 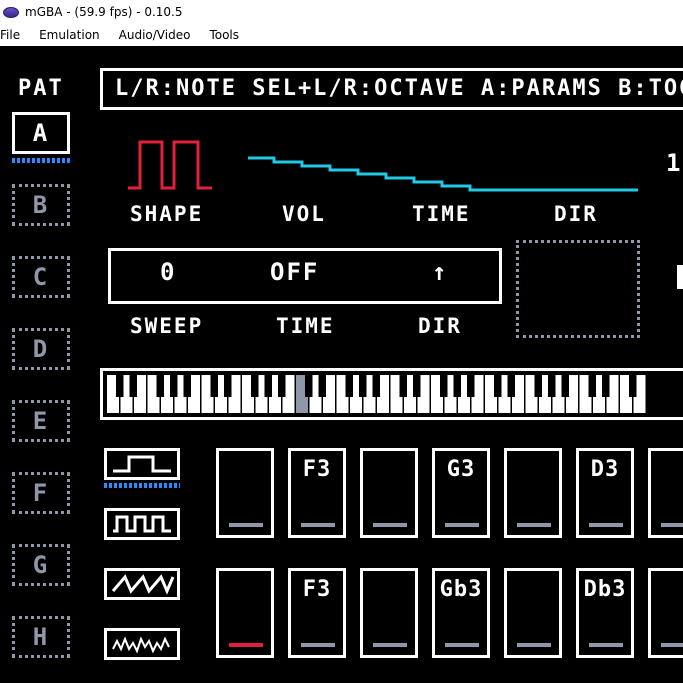 What do you see at coordinates (317, 493) in the screenshot?
I see `step-1-2: F3` at bounding box center [317, 493].